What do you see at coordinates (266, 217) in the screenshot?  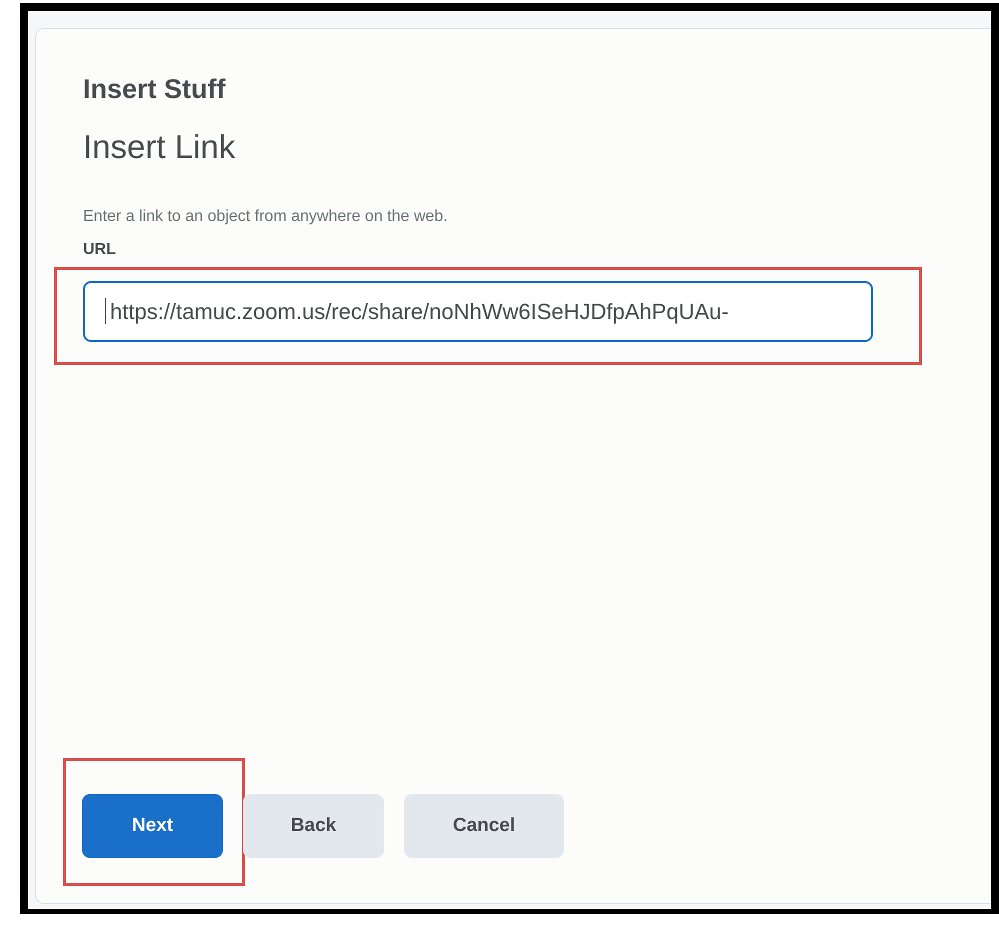 I see `description-text: Enter a link to an object from anywhere on the web.` at bounding box center [266, 217].